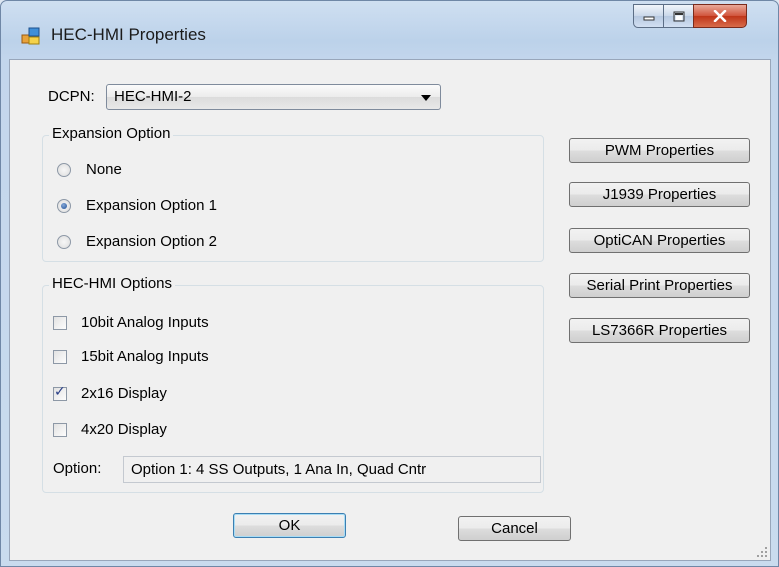 This screenshot has width=779, height=567. What do you see at coordinates (60, 357) in the screenshot?
I see `checkbox-15bit-analog-inputs` at bounding box center [60, 357].